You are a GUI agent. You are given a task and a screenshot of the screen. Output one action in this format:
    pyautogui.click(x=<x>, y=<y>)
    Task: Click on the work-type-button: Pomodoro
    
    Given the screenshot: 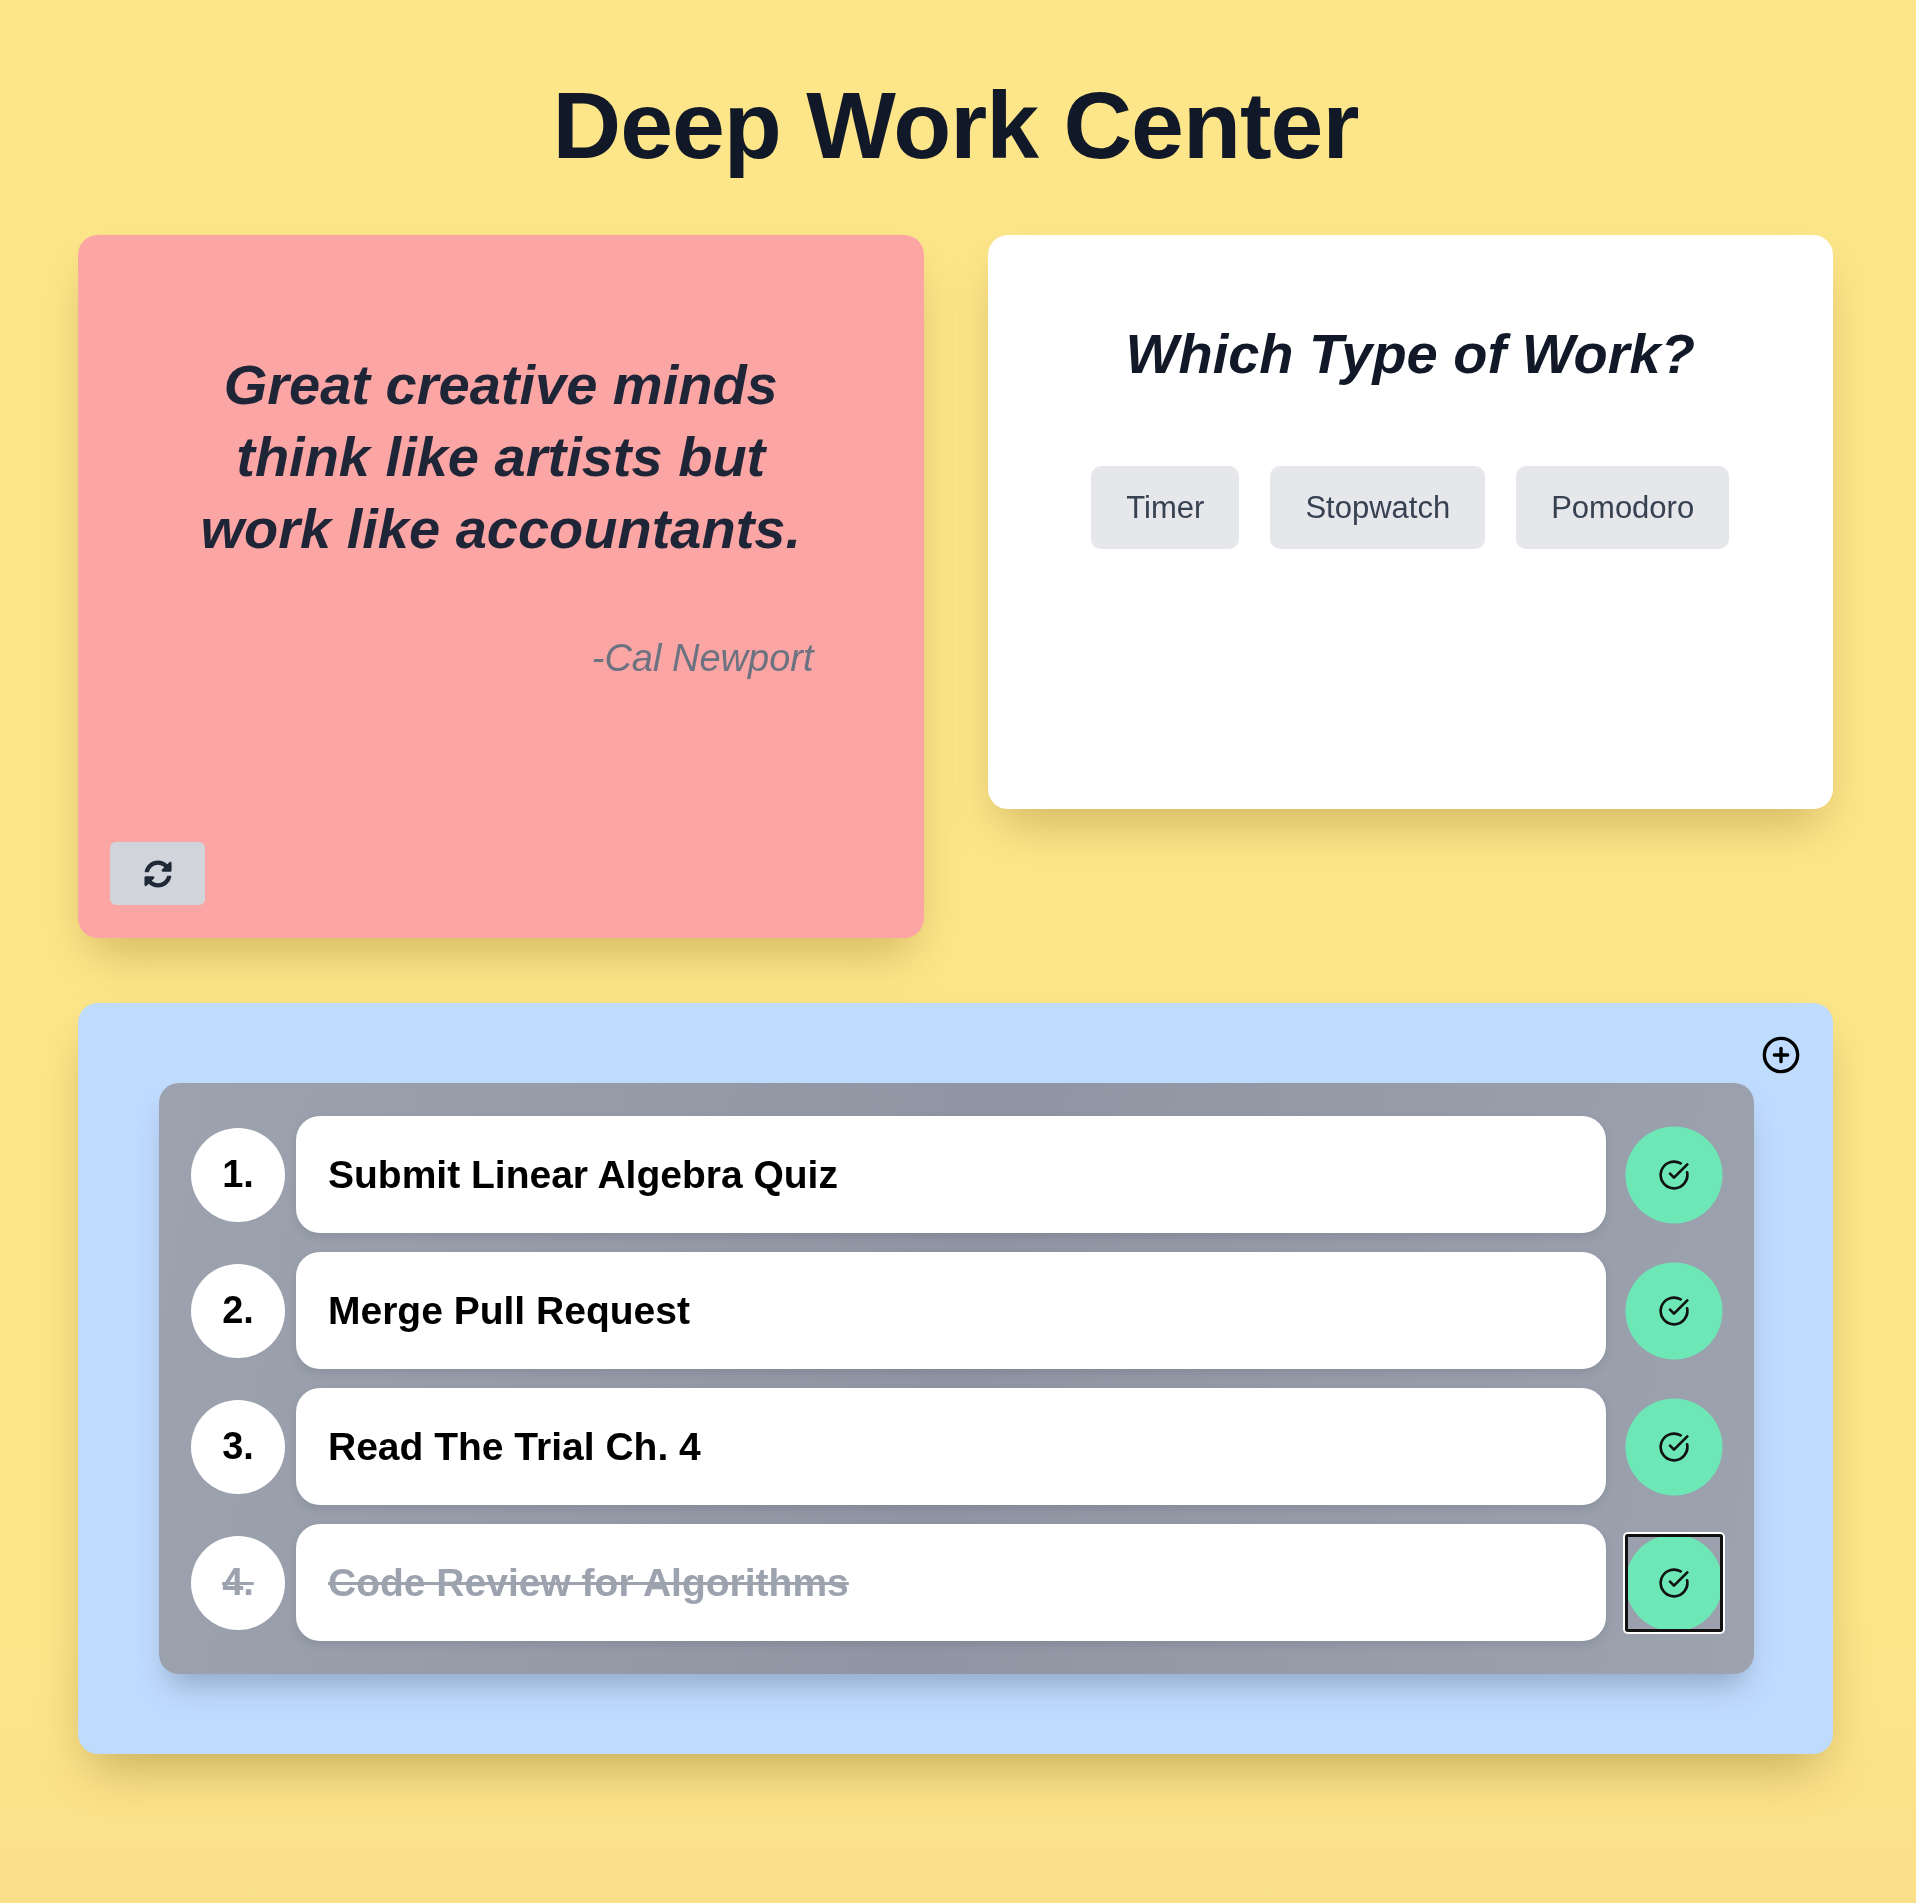 What is the action you would take?
    pyautogui.click(x=1623, y=507)
    